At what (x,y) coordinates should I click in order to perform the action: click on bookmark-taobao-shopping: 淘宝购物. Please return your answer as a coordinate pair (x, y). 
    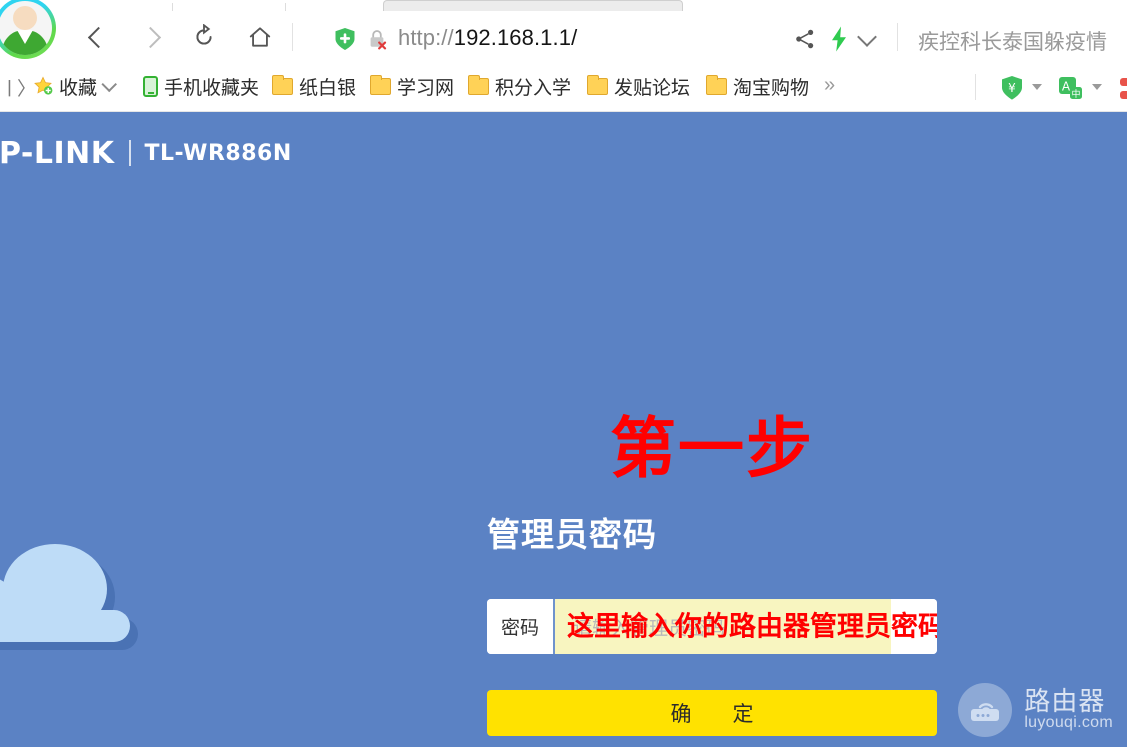
    Looking at the image, I should click on (757, 86).